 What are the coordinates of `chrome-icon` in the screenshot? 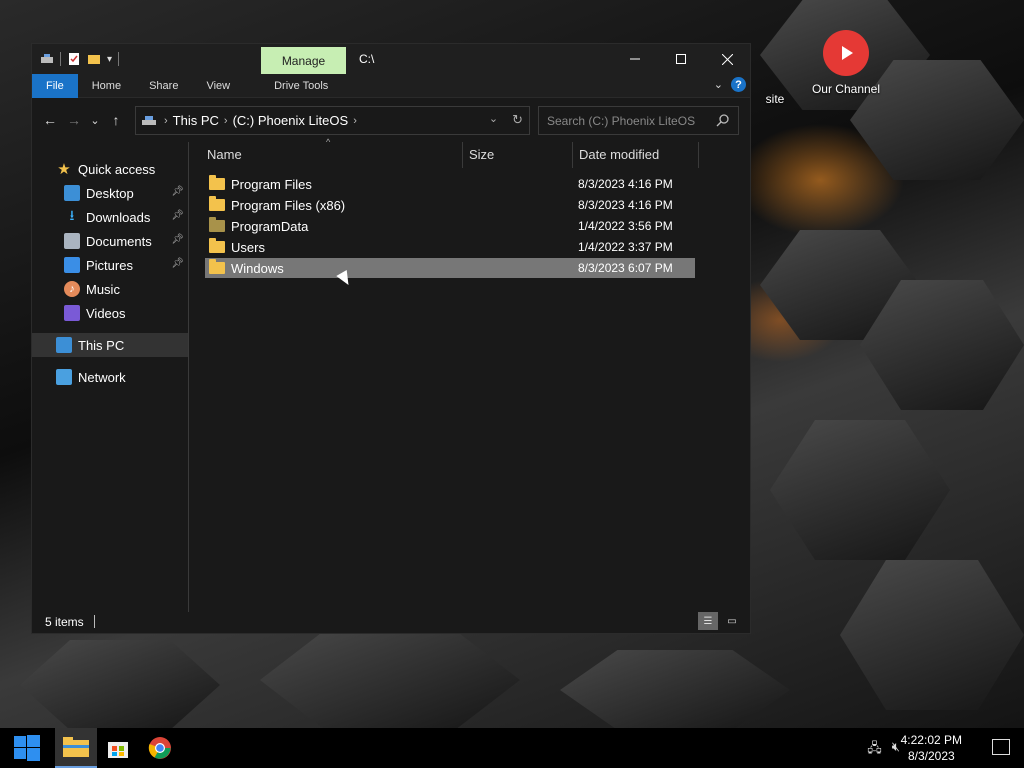 It's located at (159, 748).